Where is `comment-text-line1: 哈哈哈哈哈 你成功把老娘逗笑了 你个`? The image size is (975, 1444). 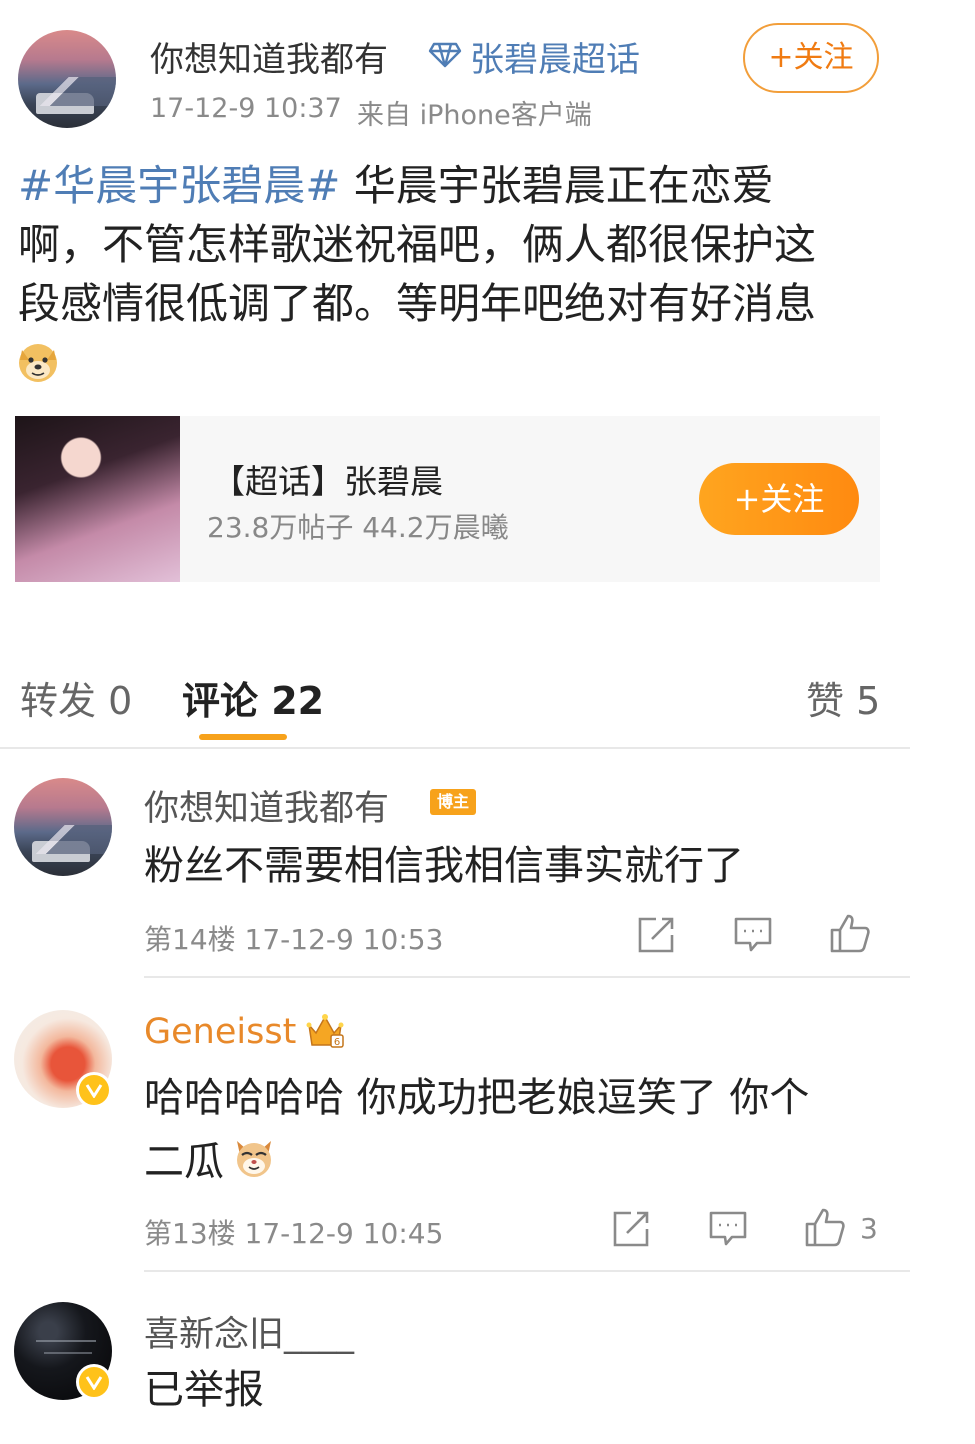 comment-text-line1: 哈哈哈哈哈 你成功把老娘逗笑了 你个 is located at coordinates (477, 1098).